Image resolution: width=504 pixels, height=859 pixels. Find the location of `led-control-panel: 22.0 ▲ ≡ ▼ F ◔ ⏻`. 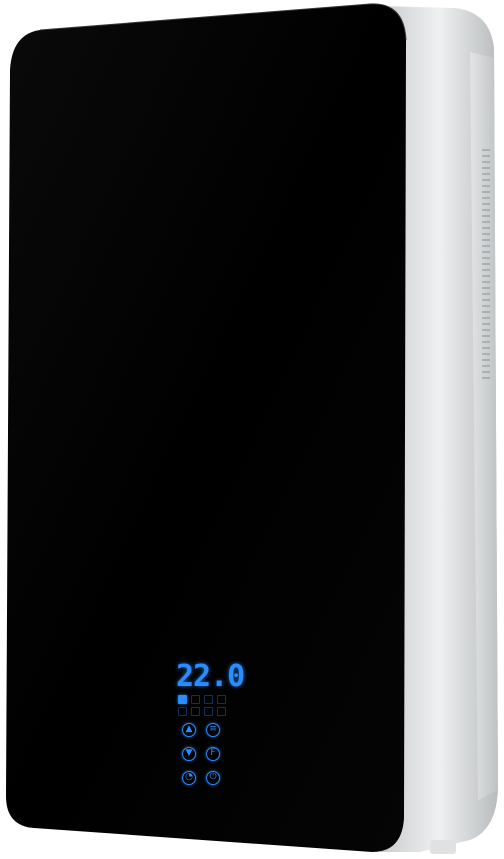

led-control-panel: 22.0 ▲ ≡ ▼ F ◔ ⏻ is located at coordinates (210, 729).